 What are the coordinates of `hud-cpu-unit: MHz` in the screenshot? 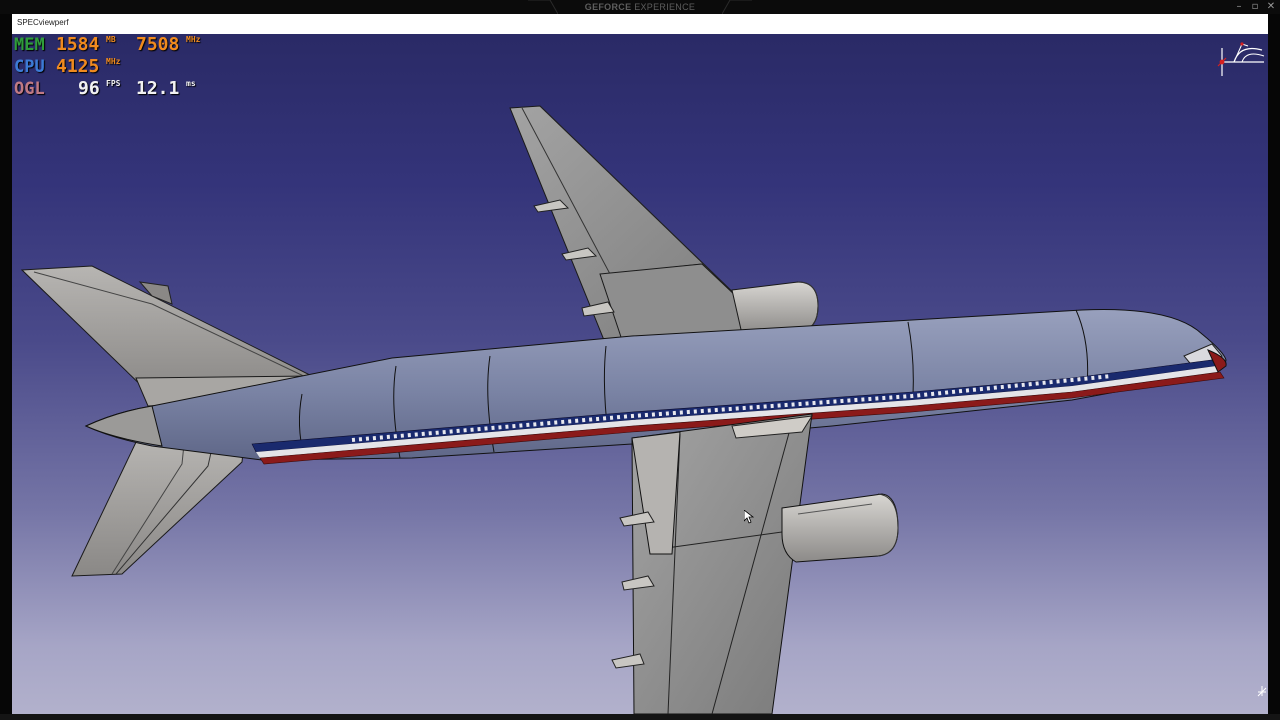 It's located at (113, 61).